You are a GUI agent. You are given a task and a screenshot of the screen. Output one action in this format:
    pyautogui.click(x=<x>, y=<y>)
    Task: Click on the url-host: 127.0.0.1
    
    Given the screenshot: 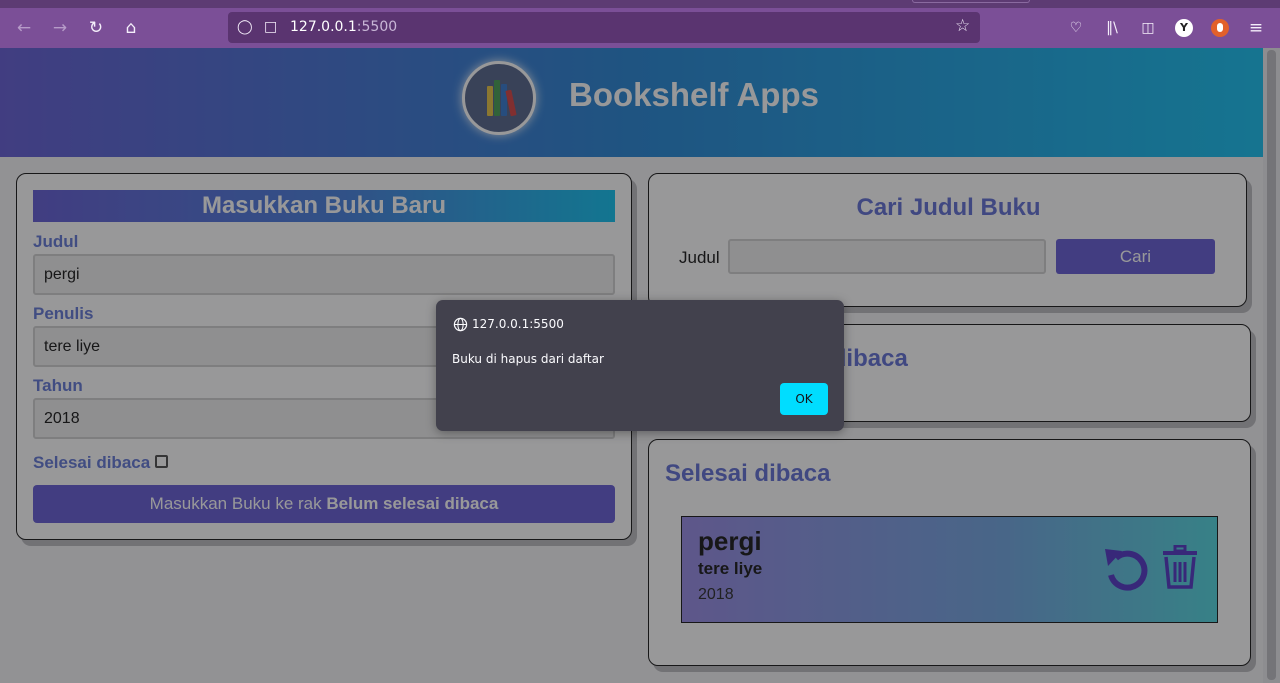 What is the action you would take?
    pyautogui.click(x=323, y=27)
    